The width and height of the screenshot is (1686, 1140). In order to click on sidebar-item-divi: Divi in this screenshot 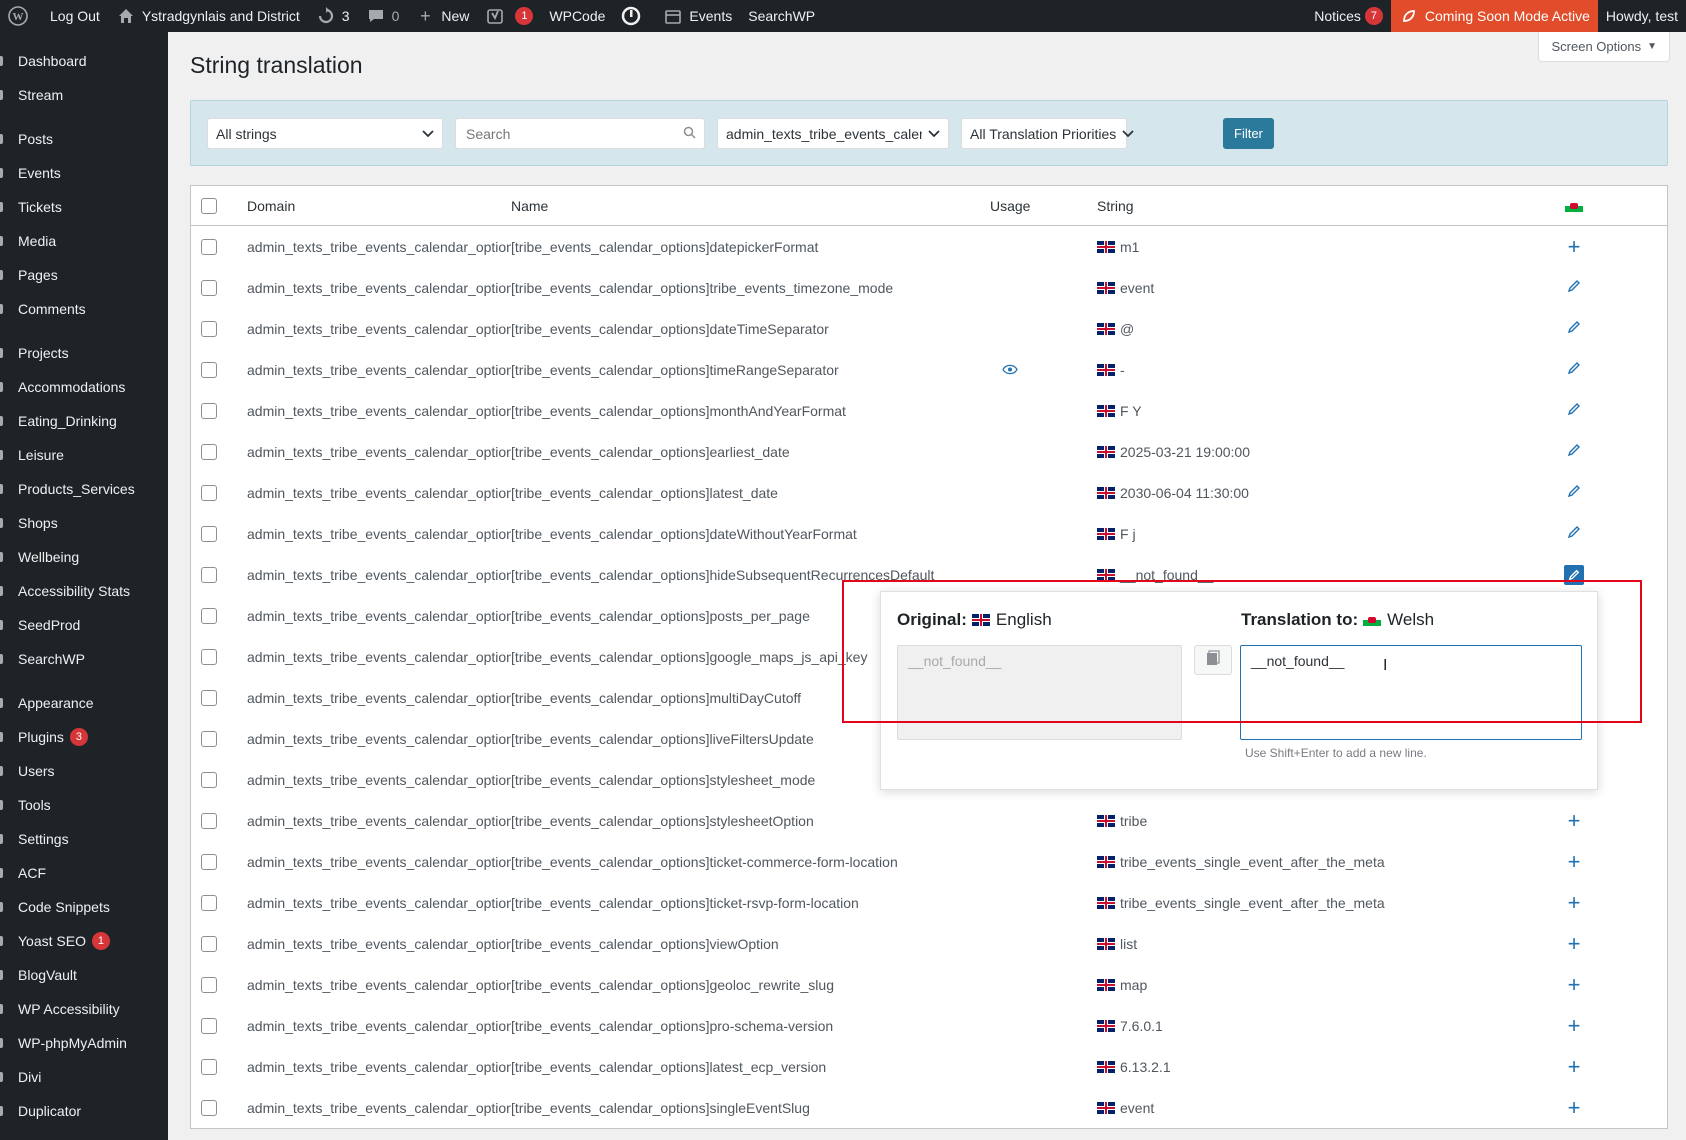, I will do `click(84, 1077)`.